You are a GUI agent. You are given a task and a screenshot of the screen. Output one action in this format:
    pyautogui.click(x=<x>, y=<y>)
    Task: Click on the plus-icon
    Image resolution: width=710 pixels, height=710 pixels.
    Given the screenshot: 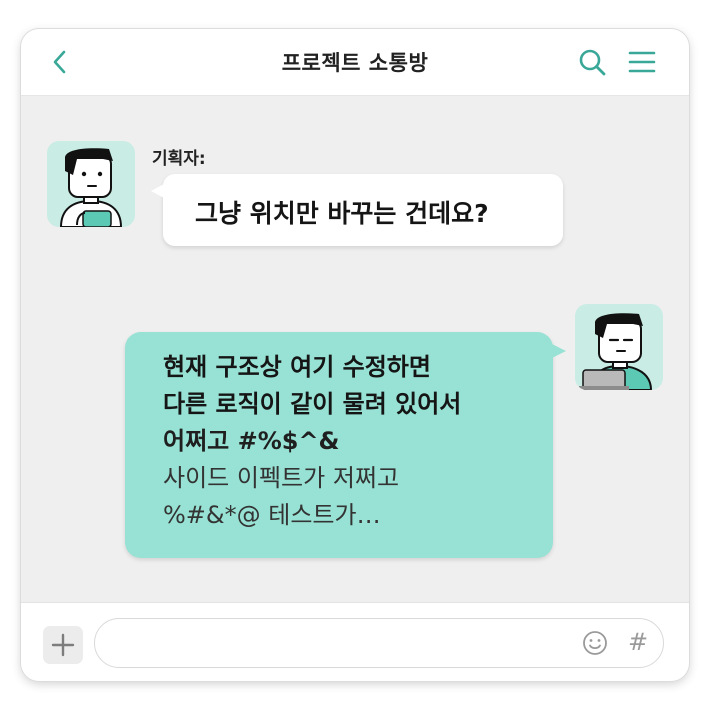 What is the action you would take?
    pyautogui.click(x=63, y=645)
    